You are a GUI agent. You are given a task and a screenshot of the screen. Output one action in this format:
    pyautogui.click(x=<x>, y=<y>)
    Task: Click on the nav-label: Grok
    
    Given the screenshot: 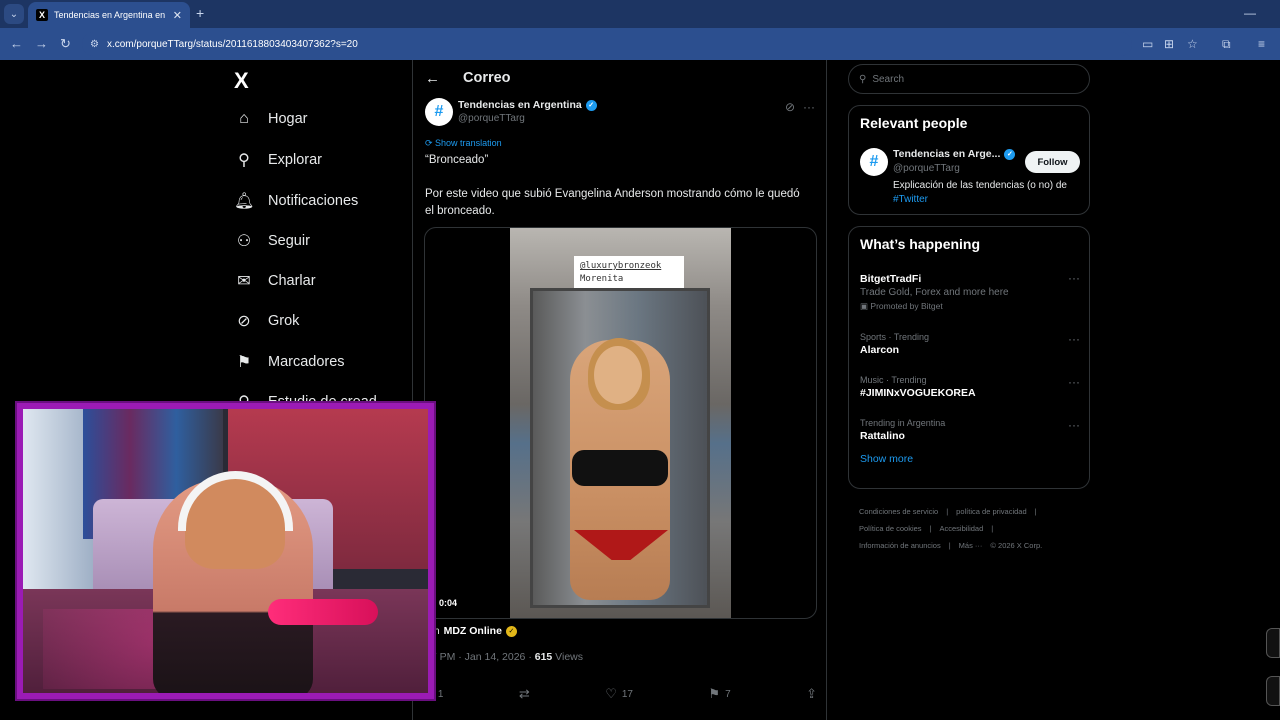 What is the action you would take?
    pyautogui.click(x=284, y=321)
    